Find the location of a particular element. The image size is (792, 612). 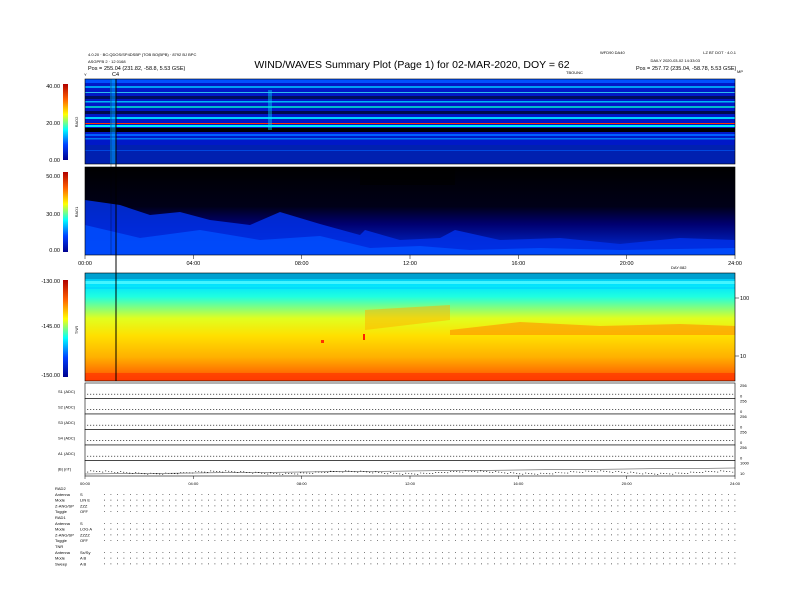

line-panel: S2 (ADC)2560 is located at coordinates (402, 406).